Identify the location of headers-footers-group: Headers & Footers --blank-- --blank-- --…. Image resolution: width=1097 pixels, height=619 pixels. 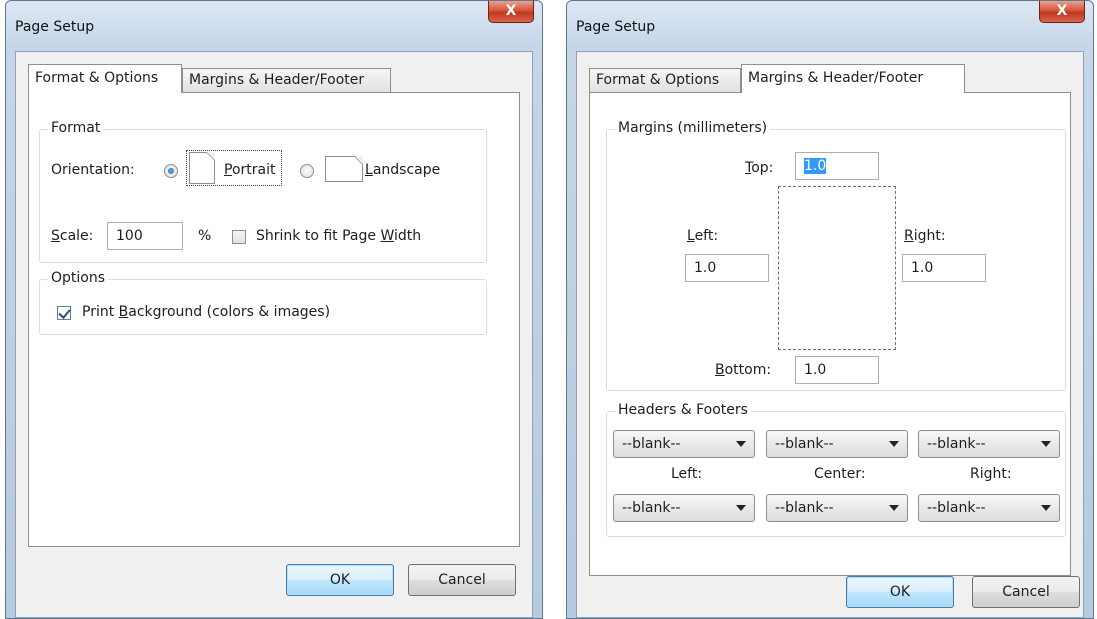
(836, 469).